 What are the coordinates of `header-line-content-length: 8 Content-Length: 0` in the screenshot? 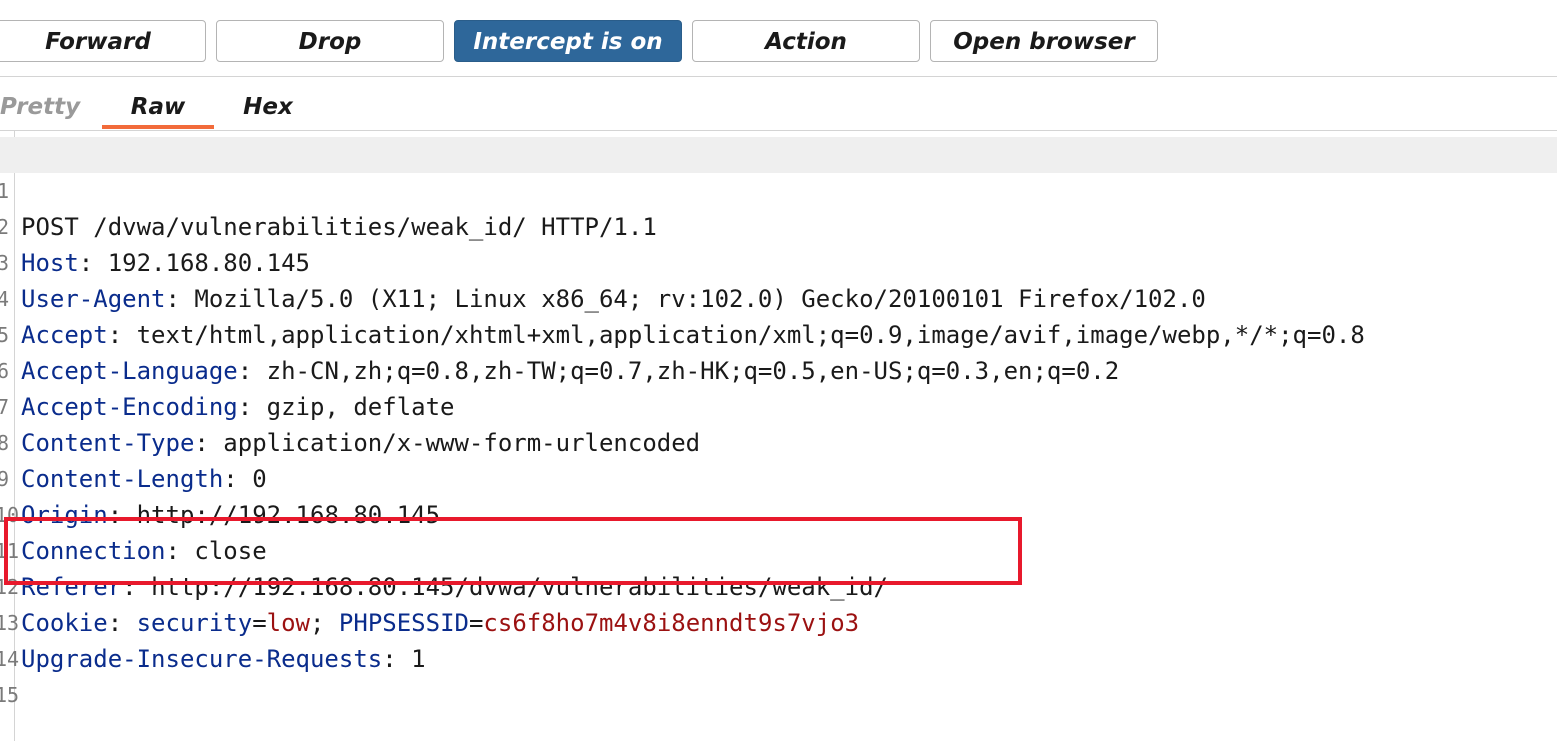 It's located at (778, 441).